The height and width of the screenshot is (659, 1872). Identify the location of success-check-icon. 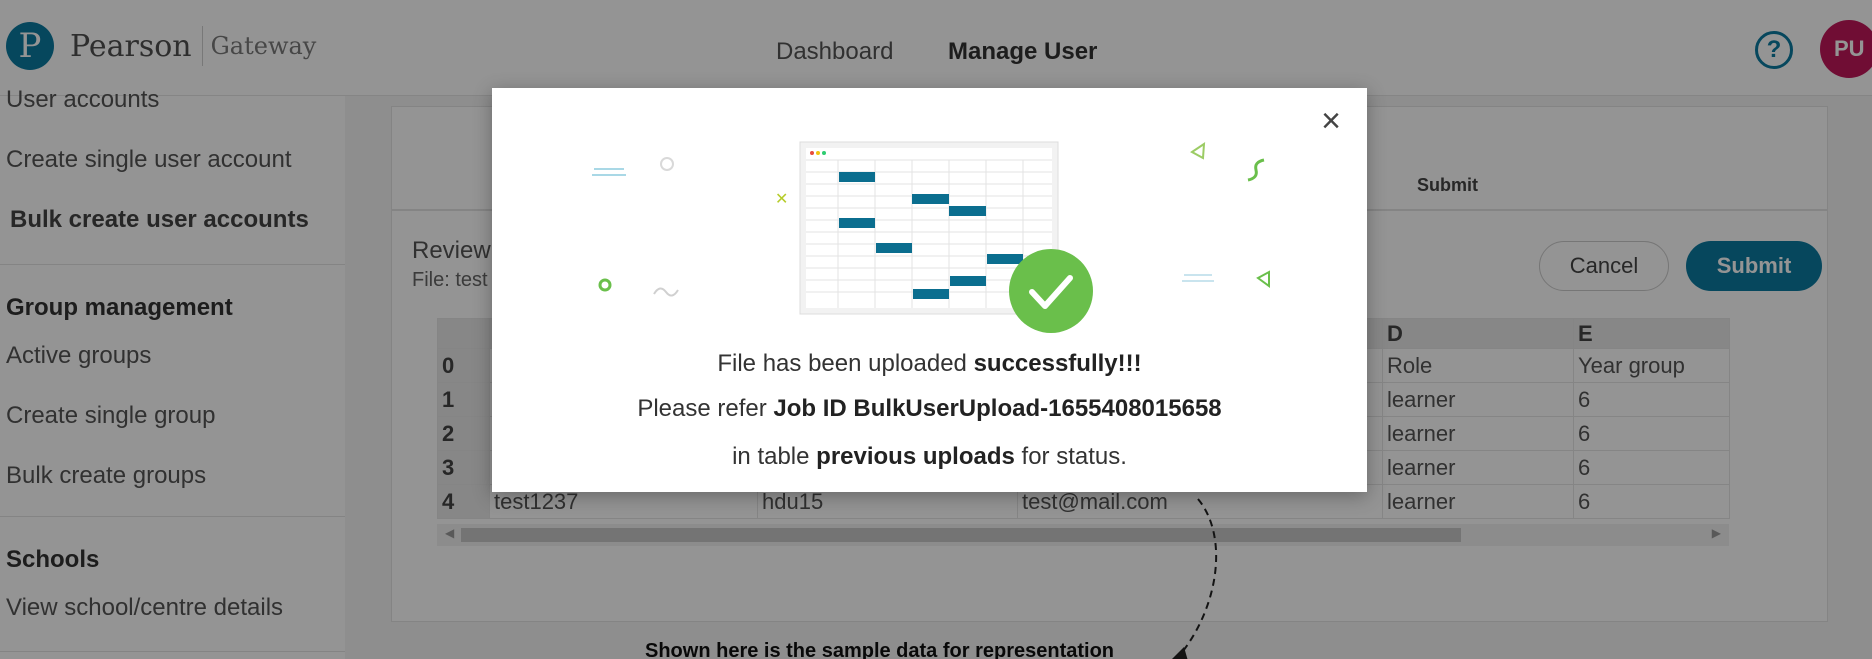
(1051, 291).